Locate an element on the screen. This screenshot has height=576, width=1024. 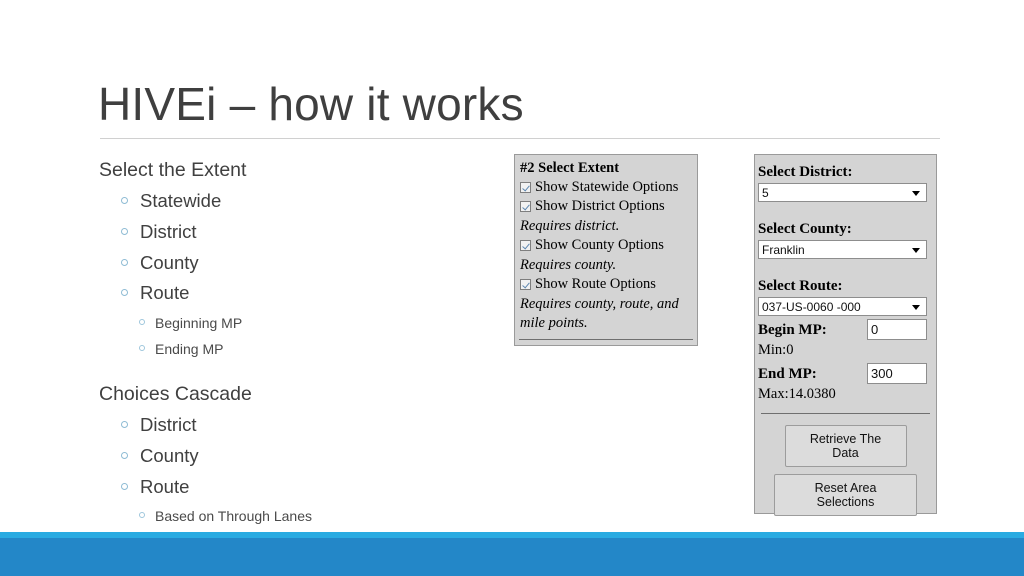
retrieve-the-data-button: Retrieve The Data is located at coordinates (845, 446).